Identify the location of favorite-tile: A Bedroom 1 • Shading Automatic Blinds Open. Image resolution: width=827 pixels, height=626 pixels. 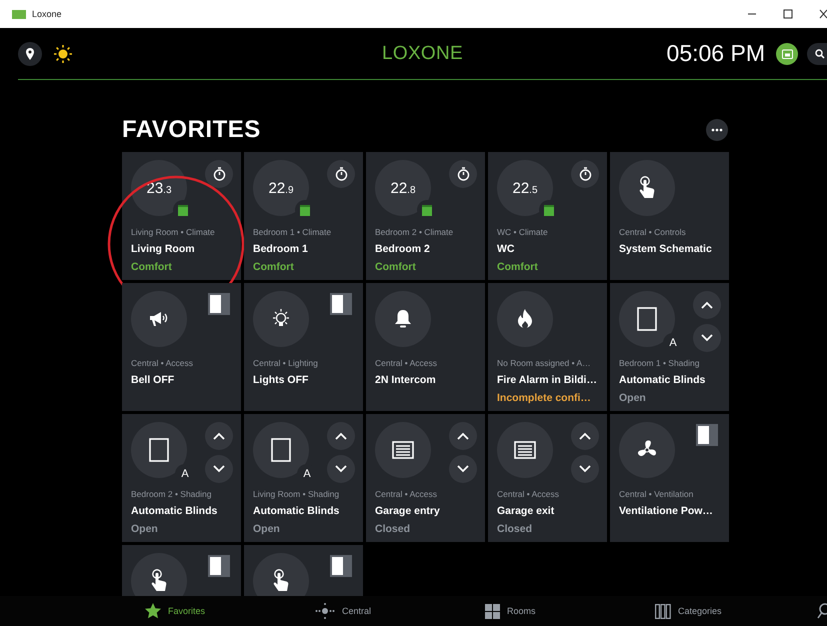
(669, 347).